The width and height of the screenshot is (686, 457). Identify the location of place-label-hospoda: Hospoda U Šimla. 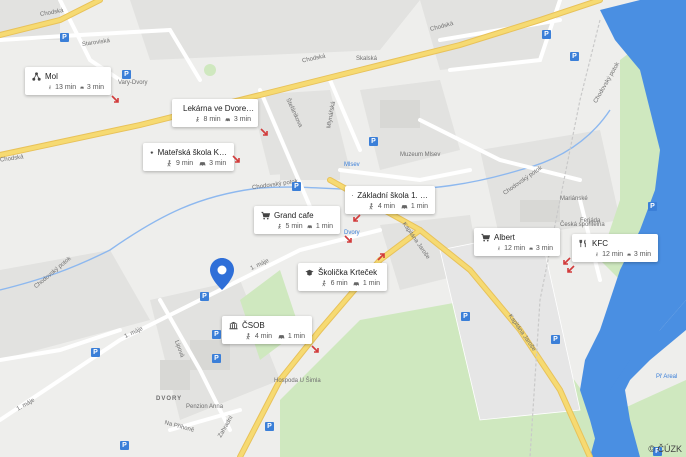
(297, 381).